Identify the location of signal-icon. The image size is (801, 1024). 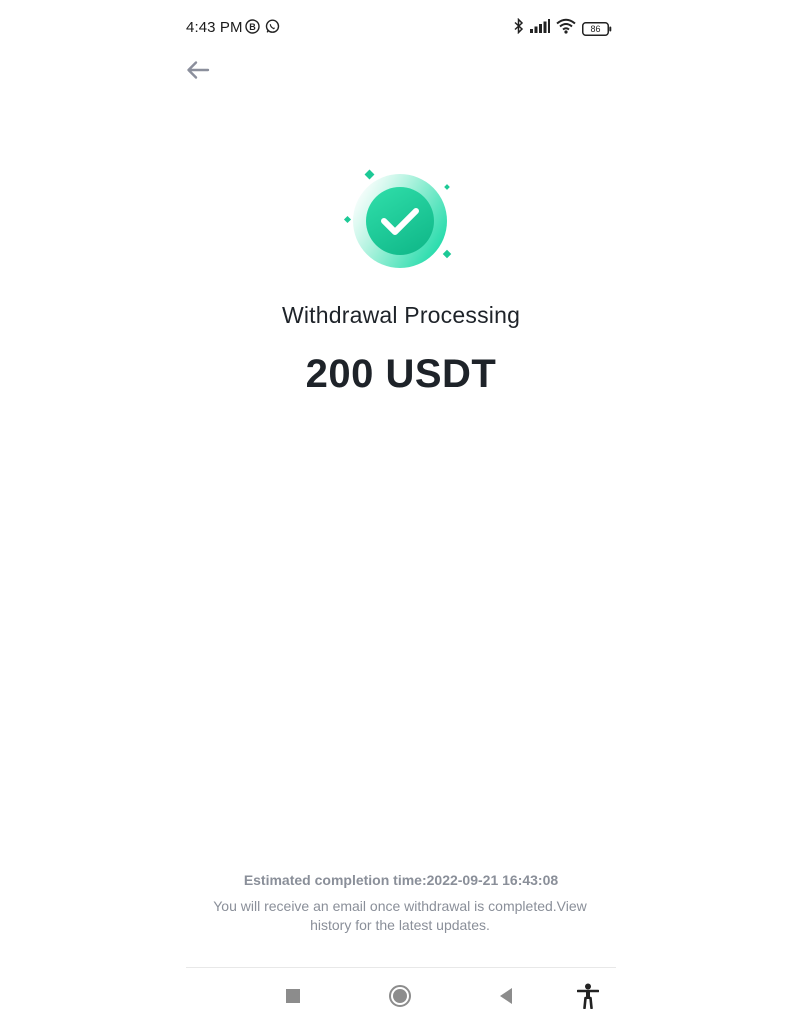
(540, 28).